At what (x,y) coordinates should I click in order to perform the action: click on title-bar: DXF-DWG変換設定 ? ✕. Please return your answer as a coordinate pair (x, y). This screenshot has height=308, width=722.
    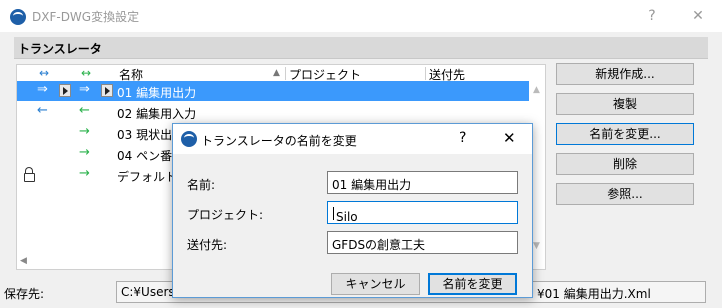
    Looking at the image, I should click on (361, 16).